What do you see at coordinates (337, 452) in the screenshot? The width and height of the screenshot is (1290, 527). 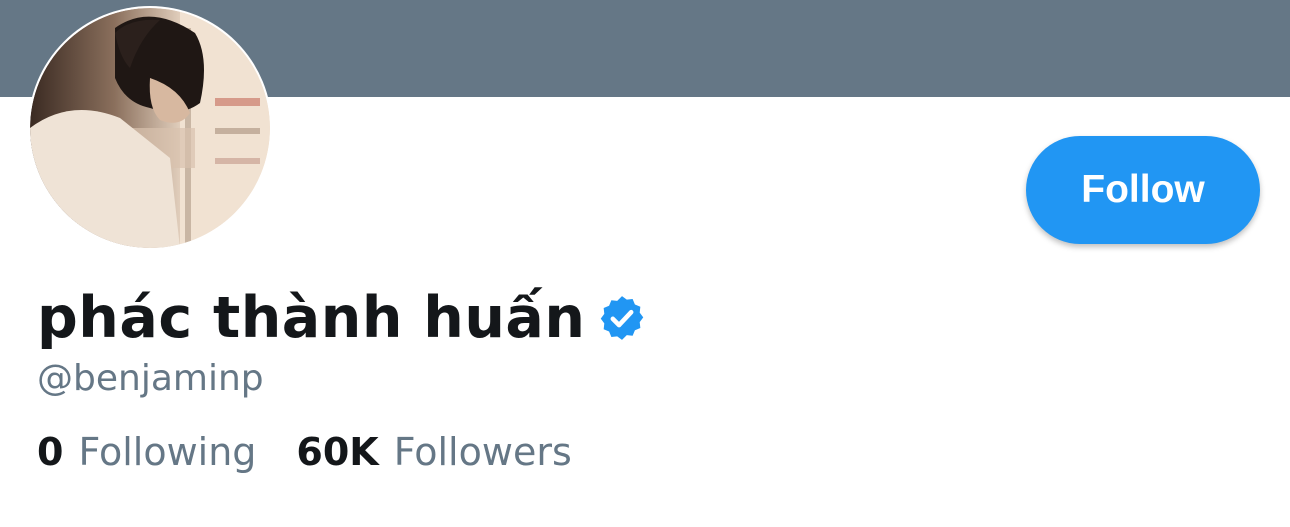 I see `followers-count: 60K` at bounding box center [337, 452].